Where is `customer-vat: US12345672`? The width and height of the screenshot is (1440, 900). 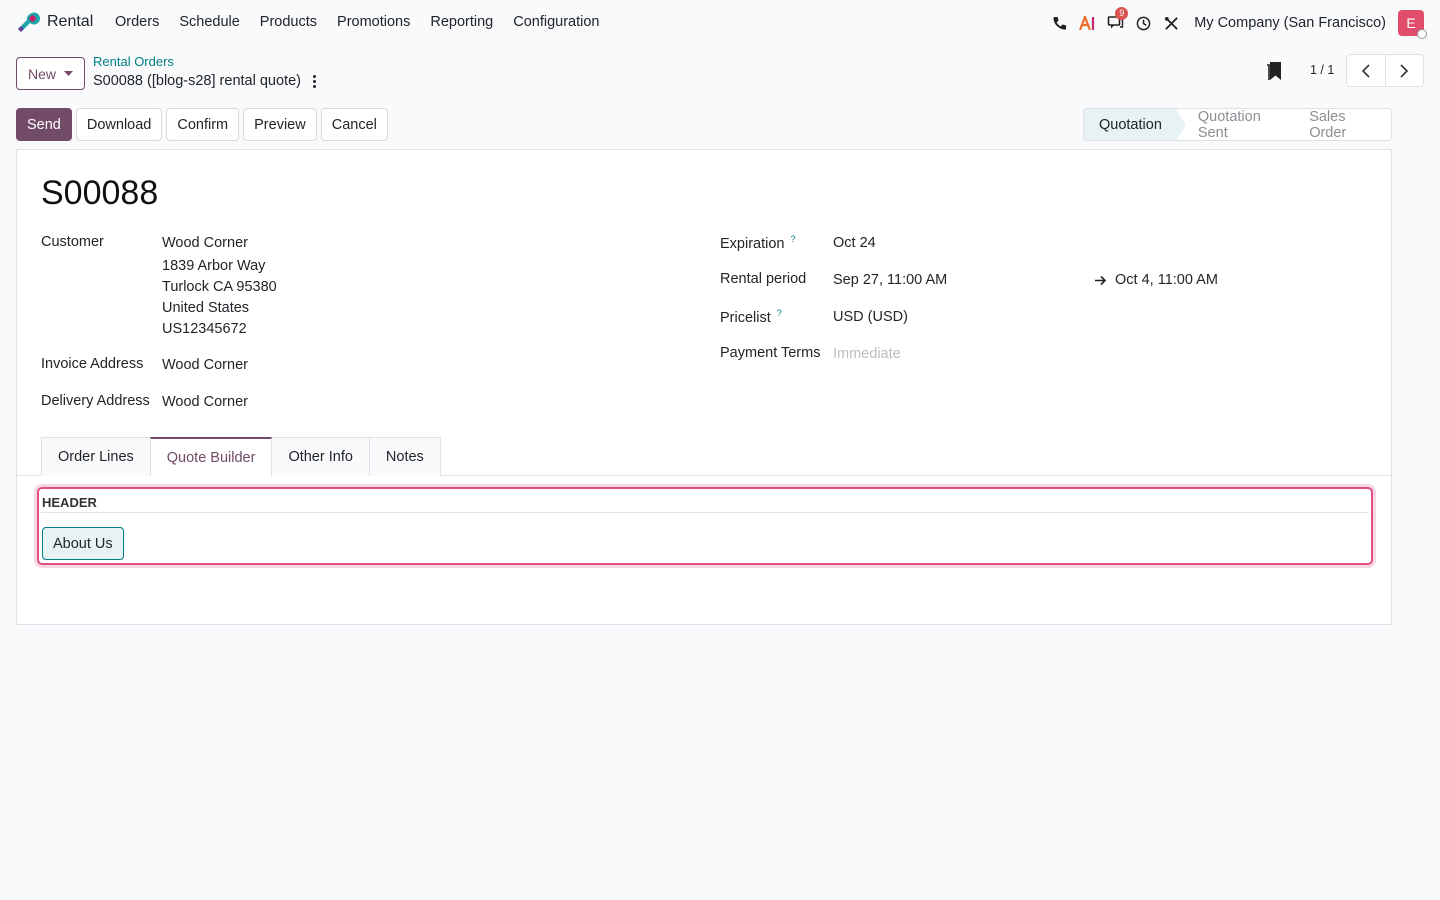
customer-vat: US12345672 is located at coordinates (204, 329).